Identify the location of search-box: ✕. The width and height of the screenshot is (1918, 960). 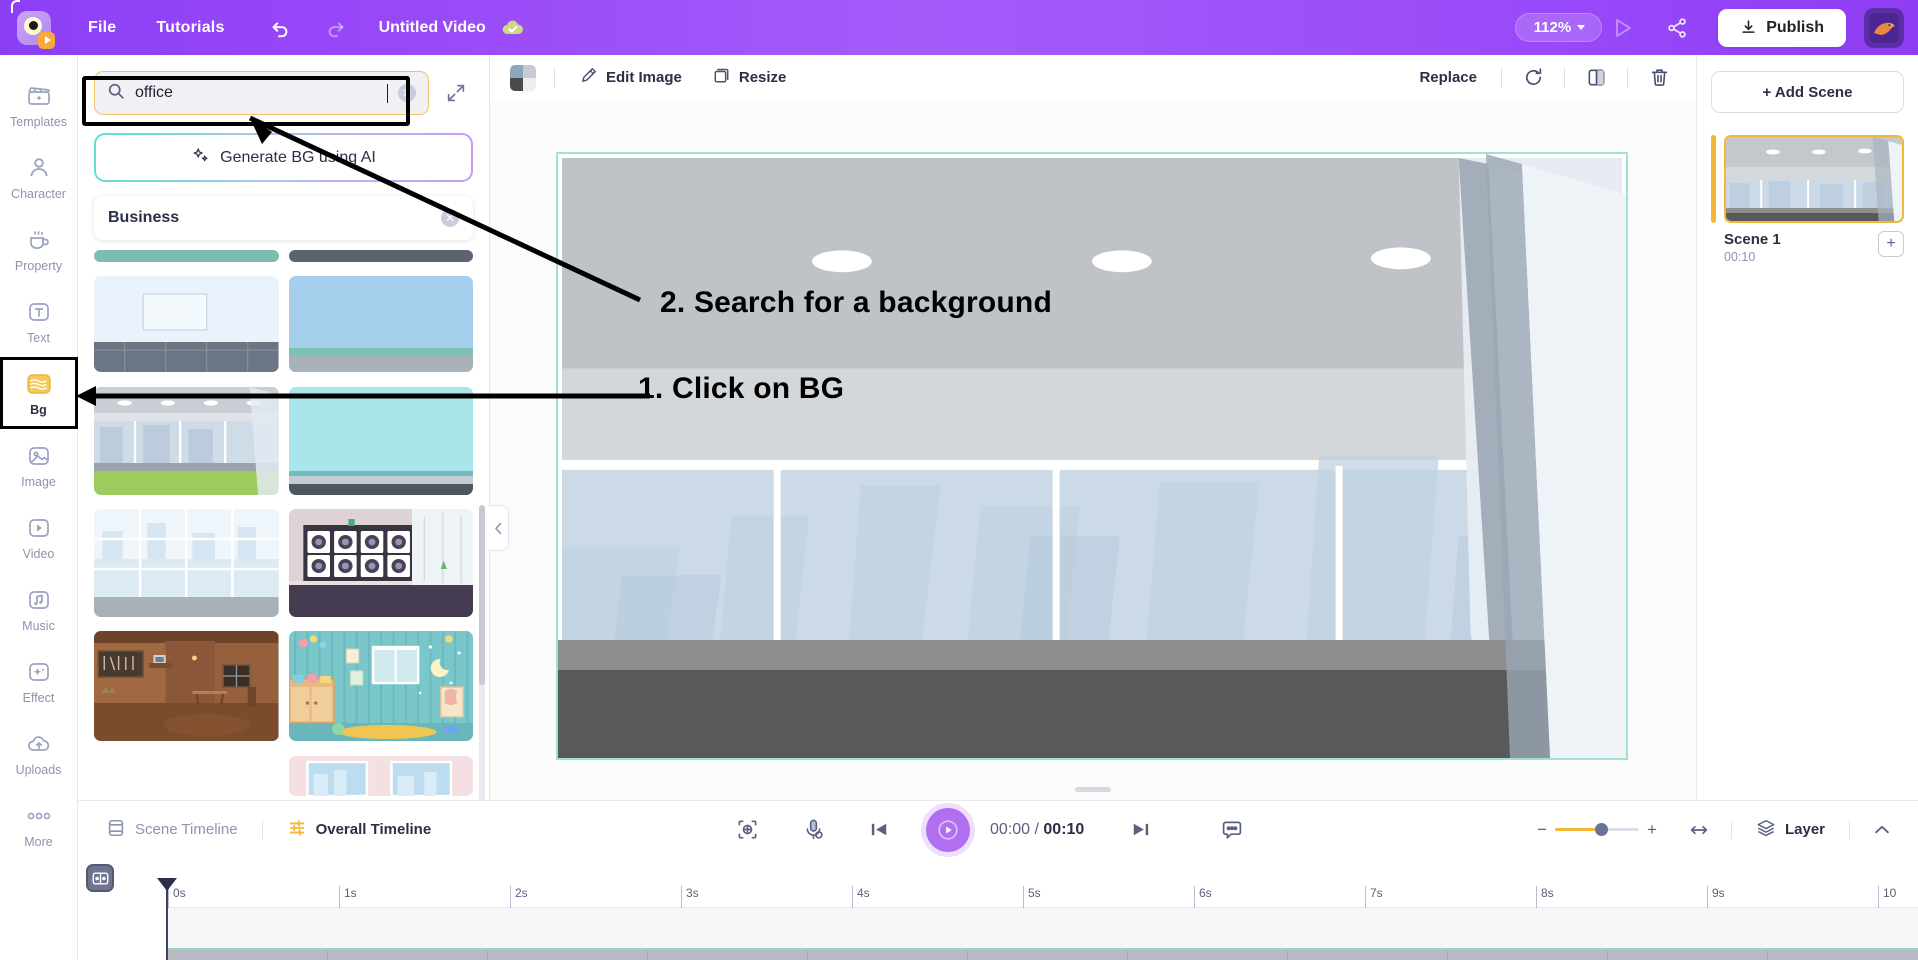
(261, 93).